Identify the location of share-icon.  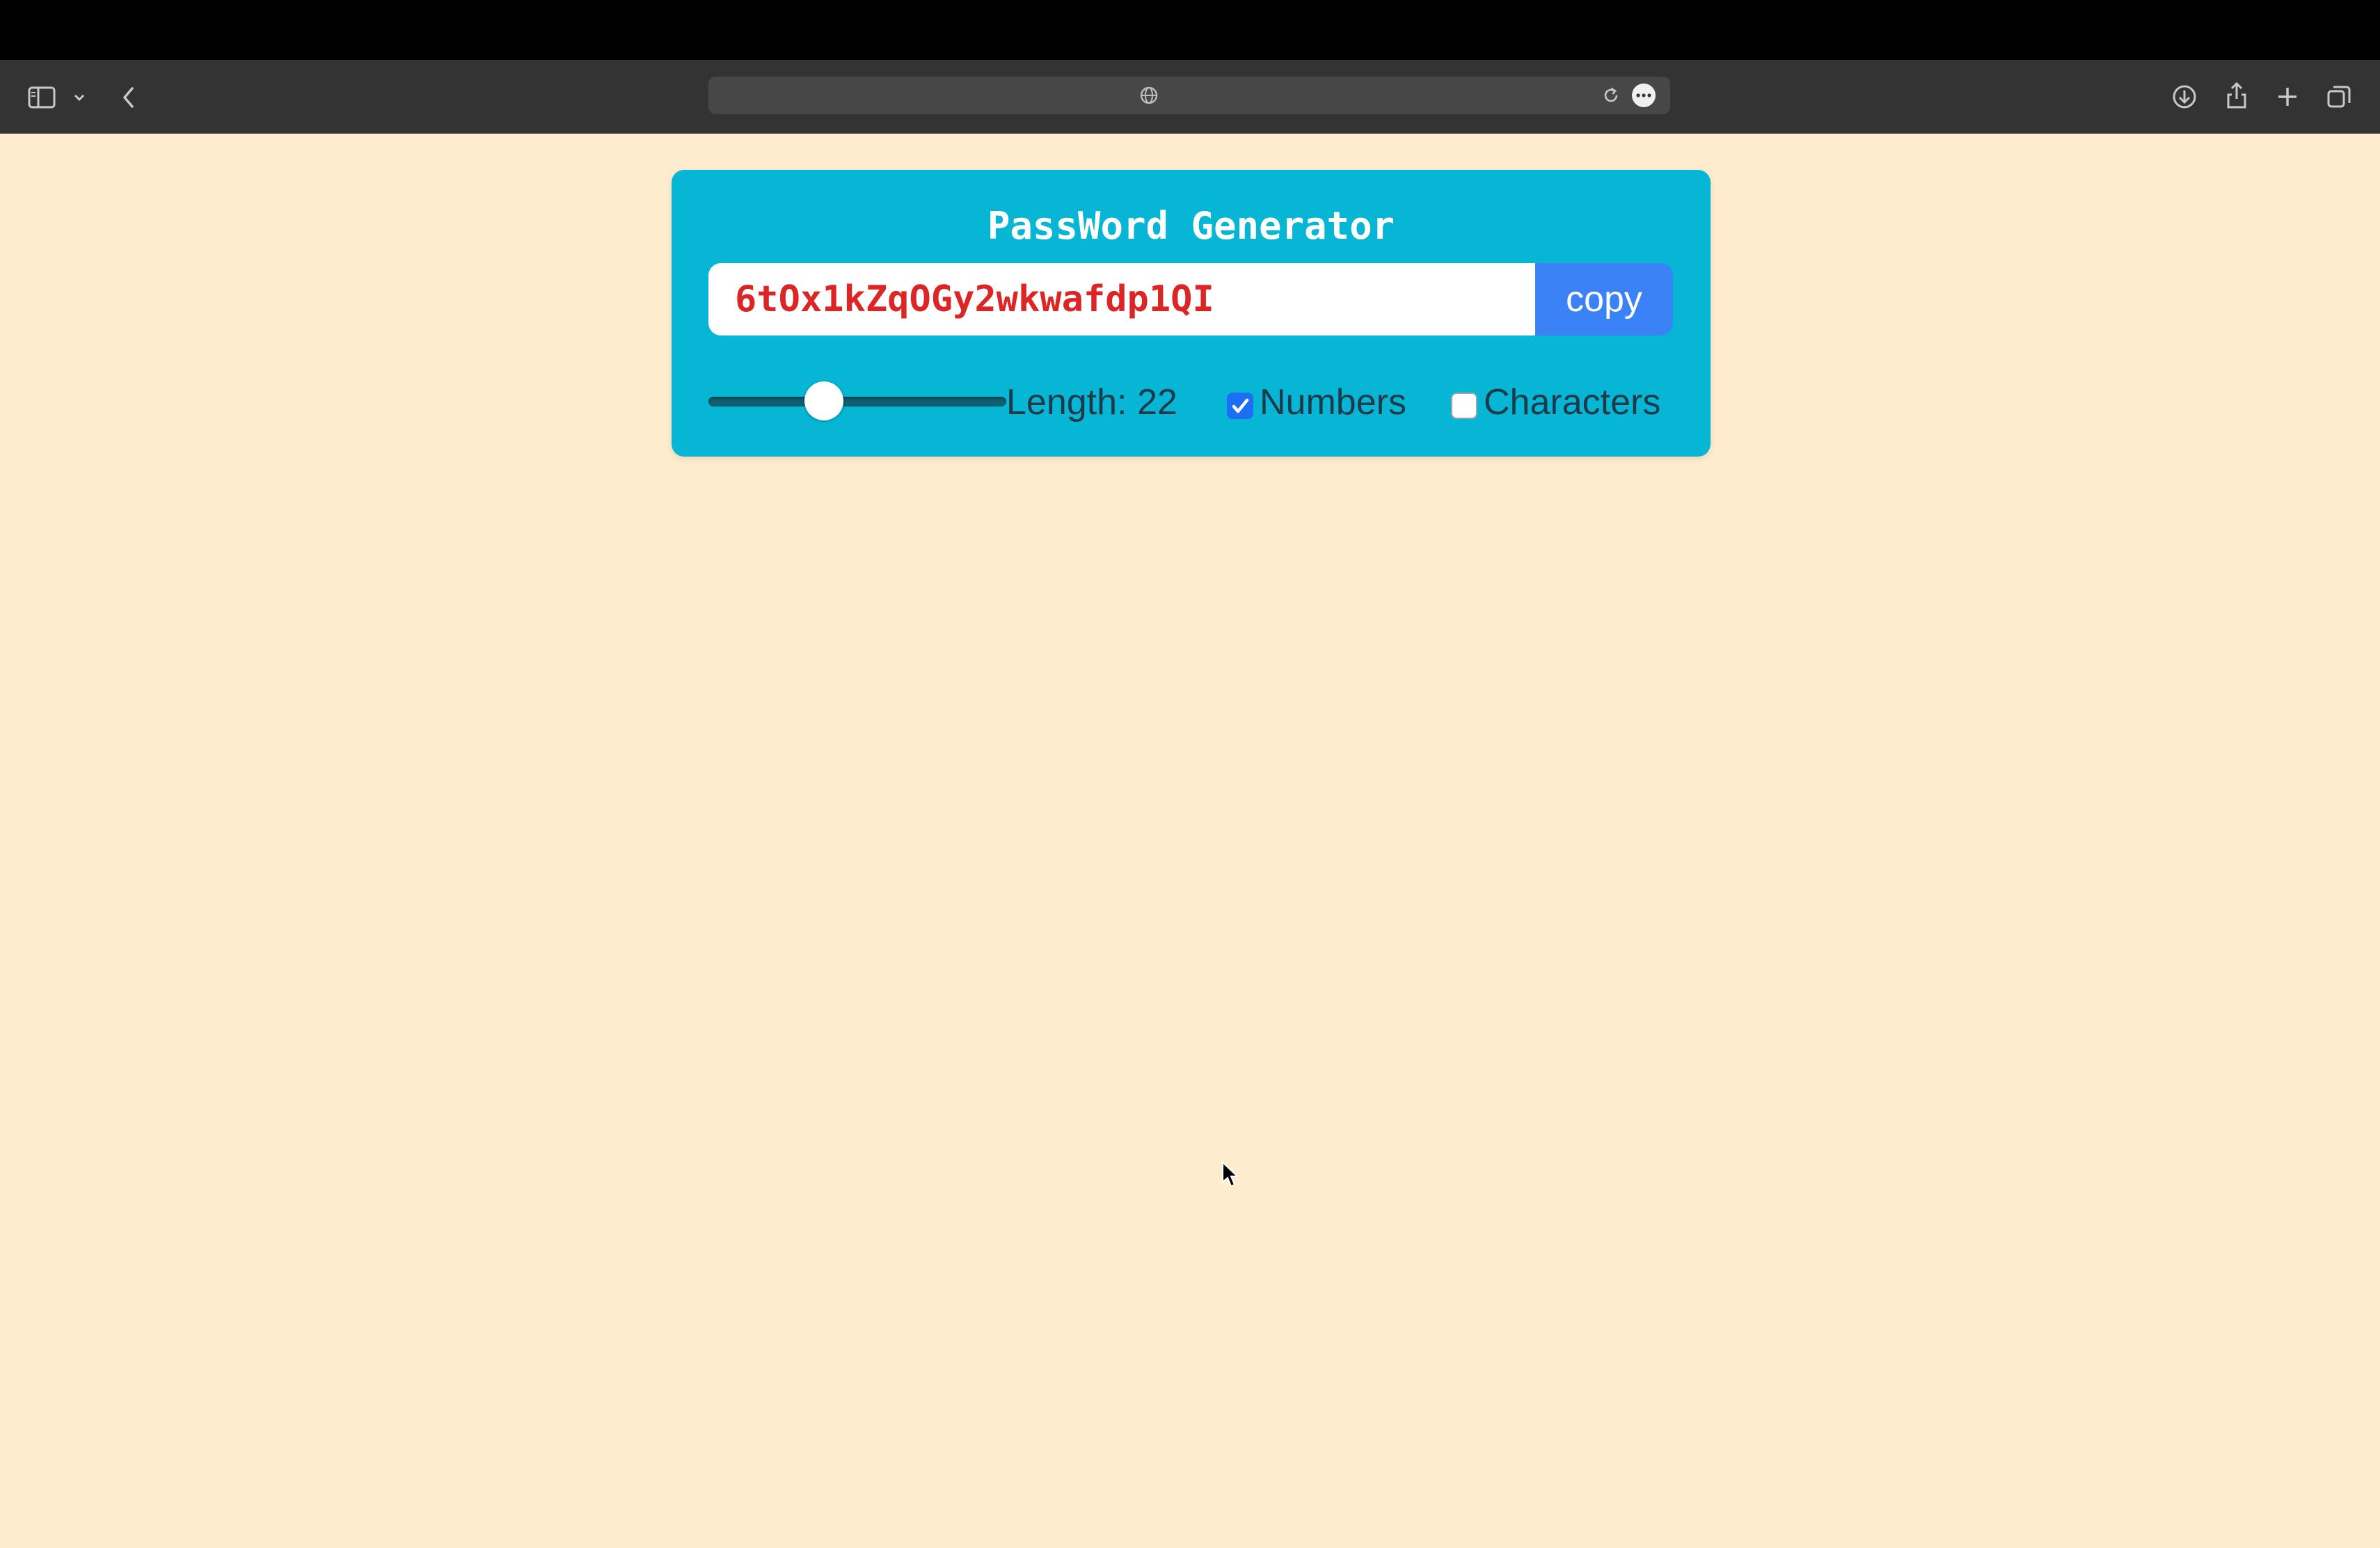
(2237, 95).